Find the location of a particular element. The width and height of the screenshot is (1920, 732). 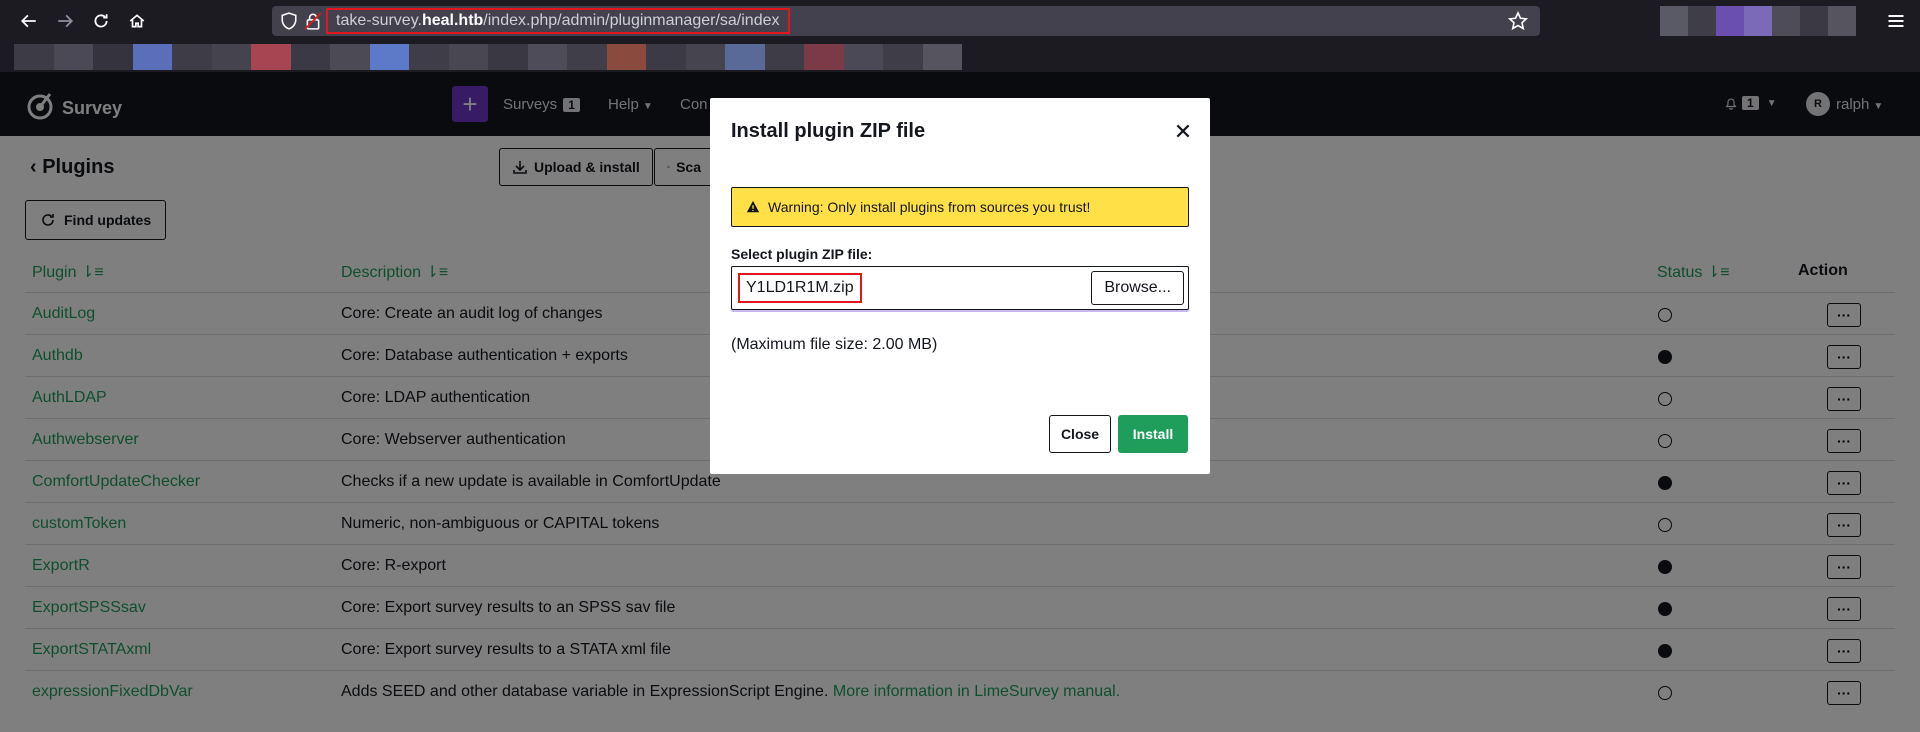

close-icon is located at coordinates (1183, 131).